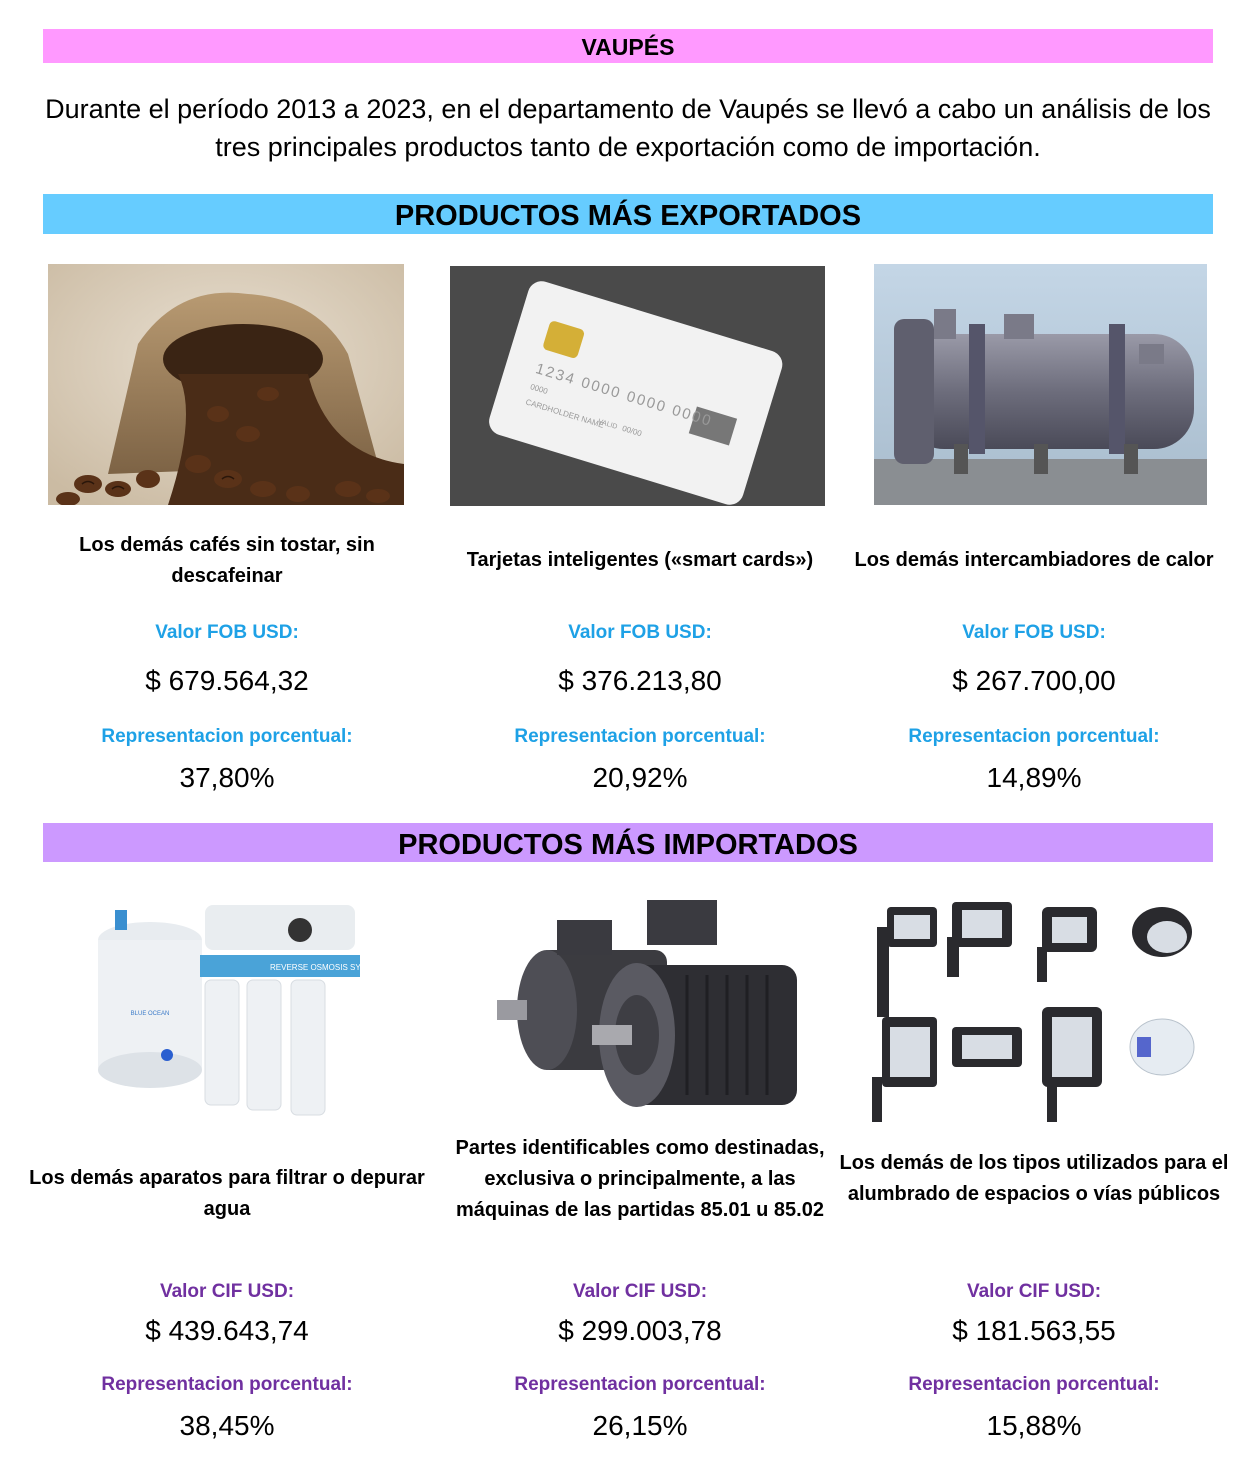  I want to click on import-item-2-value: $ 299.003,78, so click(640, 1330).